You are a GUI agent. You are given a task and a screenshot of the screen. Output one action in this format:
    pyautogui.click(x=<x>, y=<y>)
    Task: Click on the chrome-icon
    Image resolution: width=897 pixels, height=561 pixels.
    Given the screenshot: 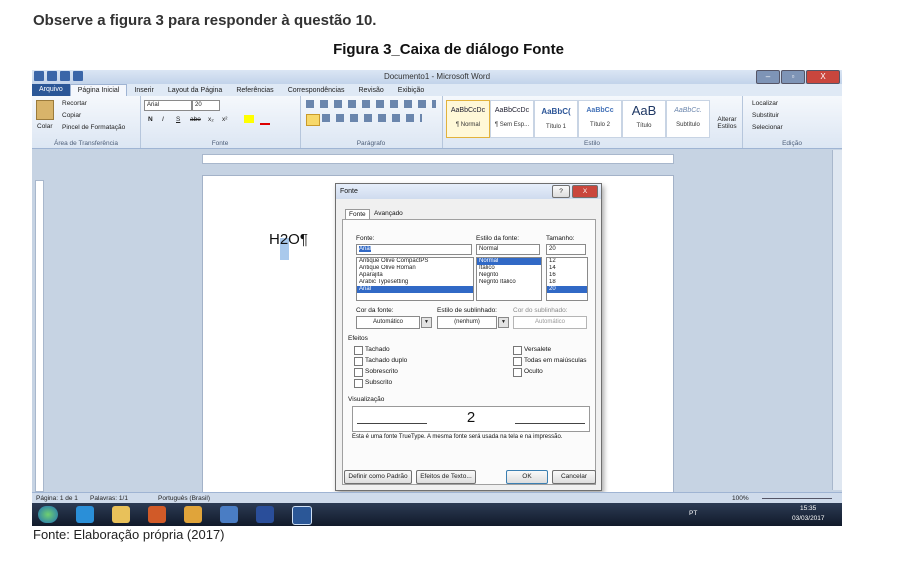 What is the action you would take?
    pyautogui.click(x=193, y=514)
    